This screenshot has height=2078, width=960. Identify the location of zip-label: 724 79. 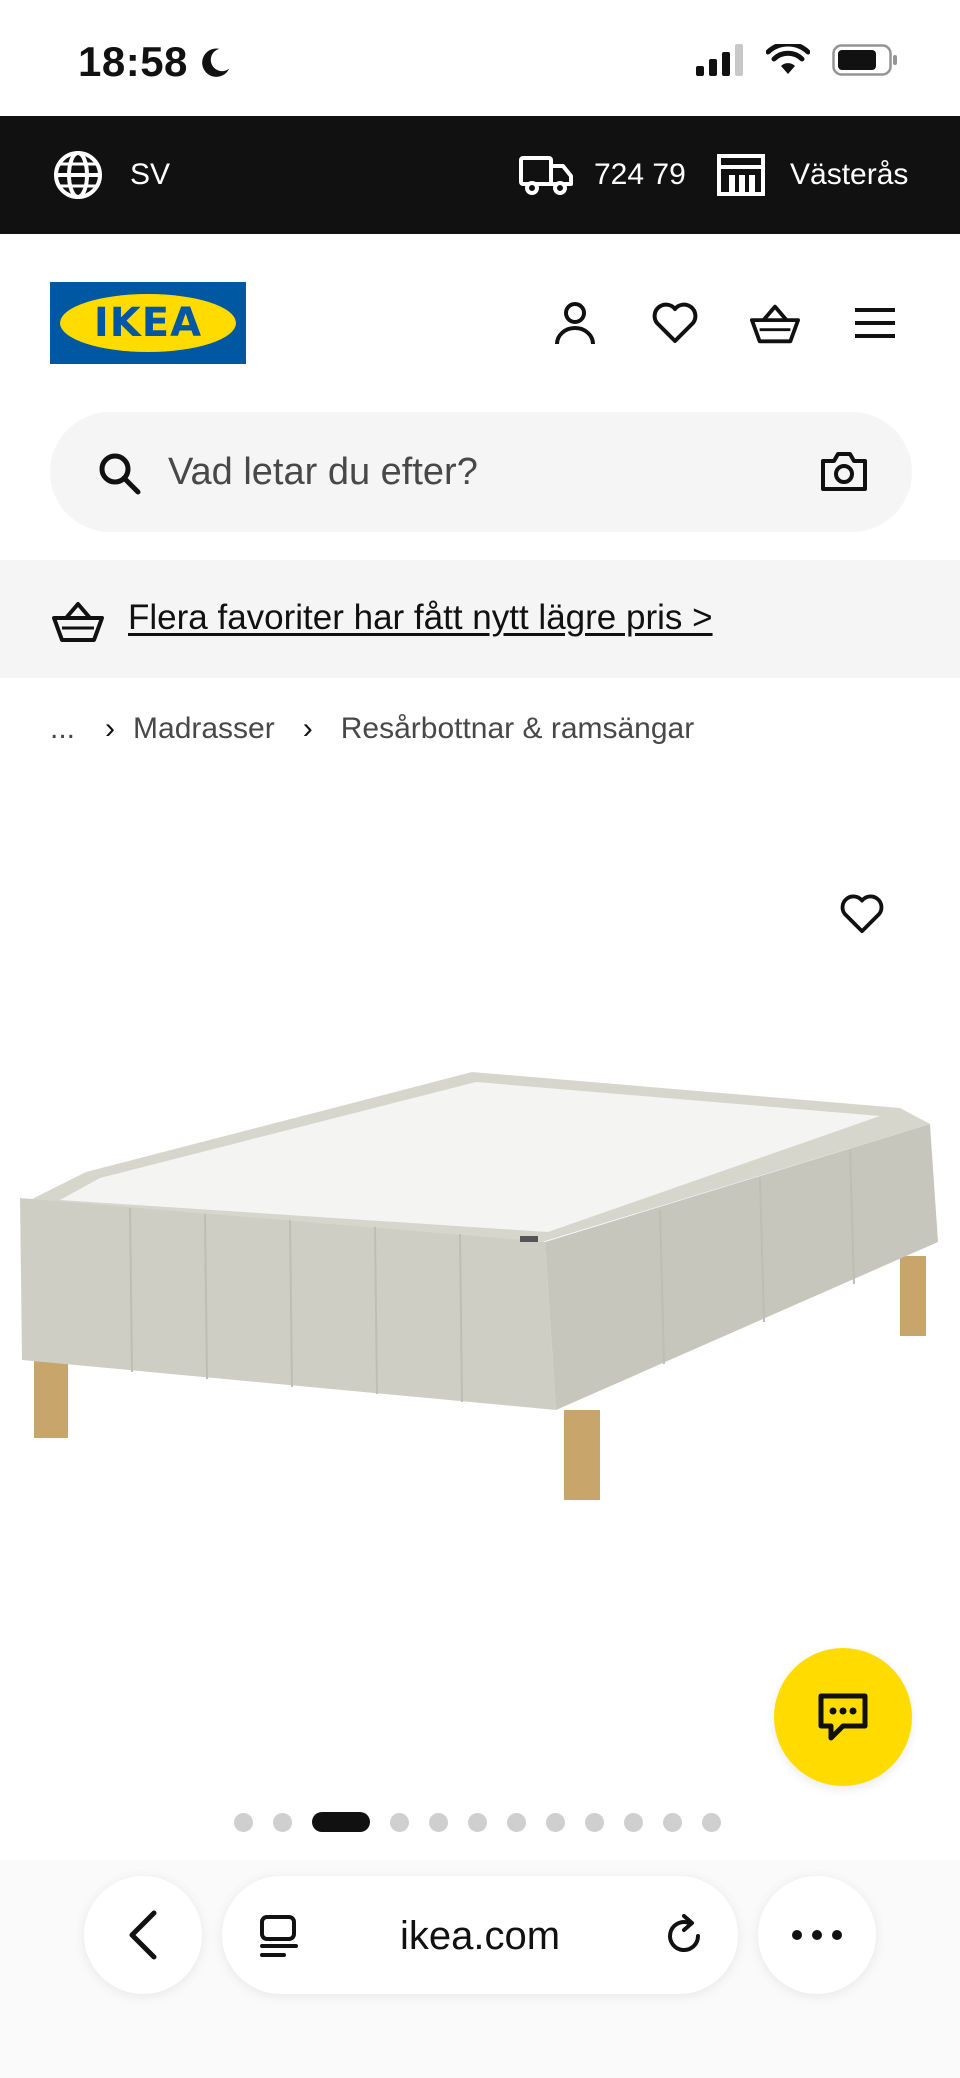
(640, 174).